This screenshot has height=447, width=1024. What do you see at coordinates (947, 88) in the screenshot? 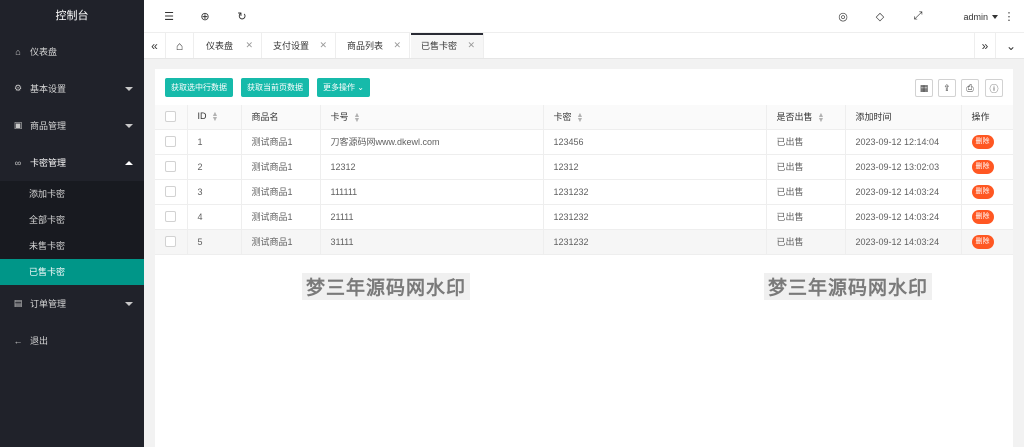
I see `export-icon: ⇪` at bounding box center [947, 88].